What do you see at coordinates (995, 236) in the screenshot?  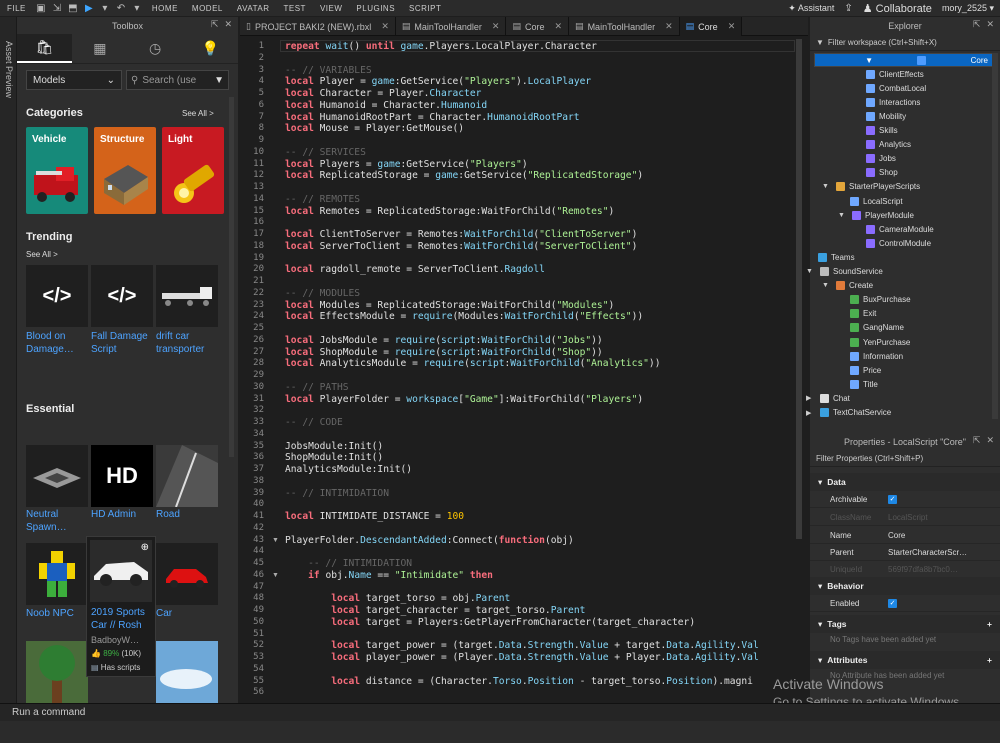 I see `explorer-scrollbar` at bounding box center [995, 236].